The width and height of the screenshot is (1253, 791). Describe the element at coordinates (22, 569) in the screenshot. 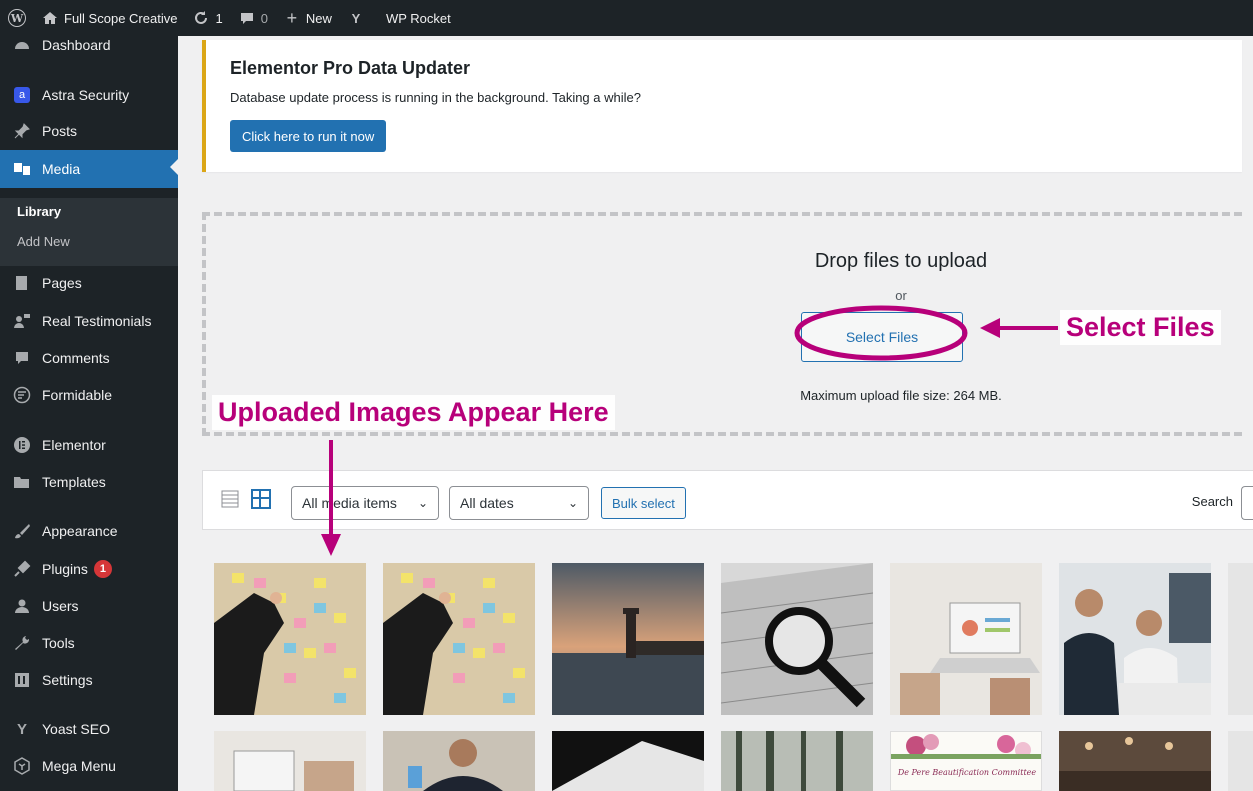

I see `plug-icon` at that location.